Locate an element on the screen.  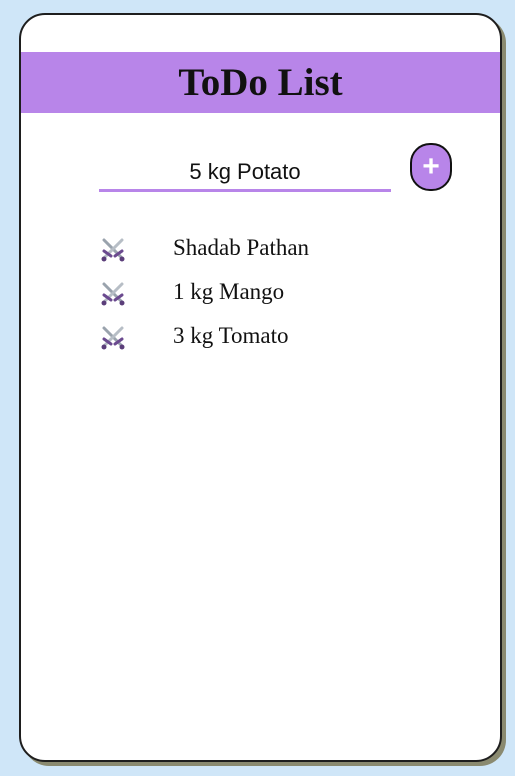
list-item-text: 3 kg Tomato is located at coordinates (231, 335).